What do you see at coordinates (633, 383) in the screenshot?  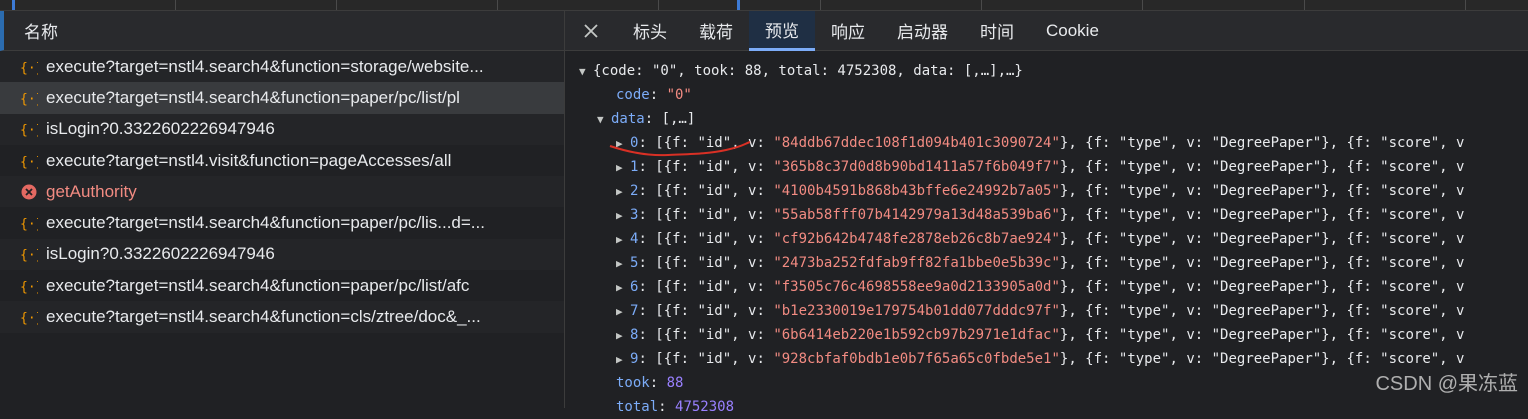 I see `took-key: took` at bounding box center [633, 383].